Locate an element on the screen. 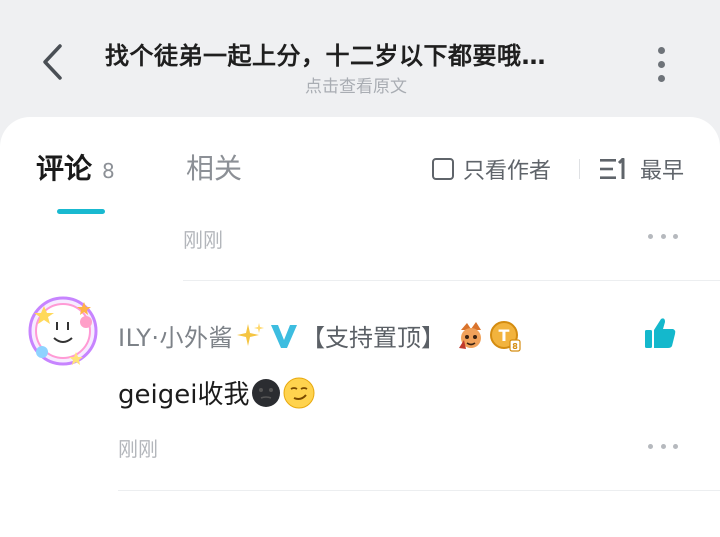  sparkle-icon is located at coordinates (251, 334).